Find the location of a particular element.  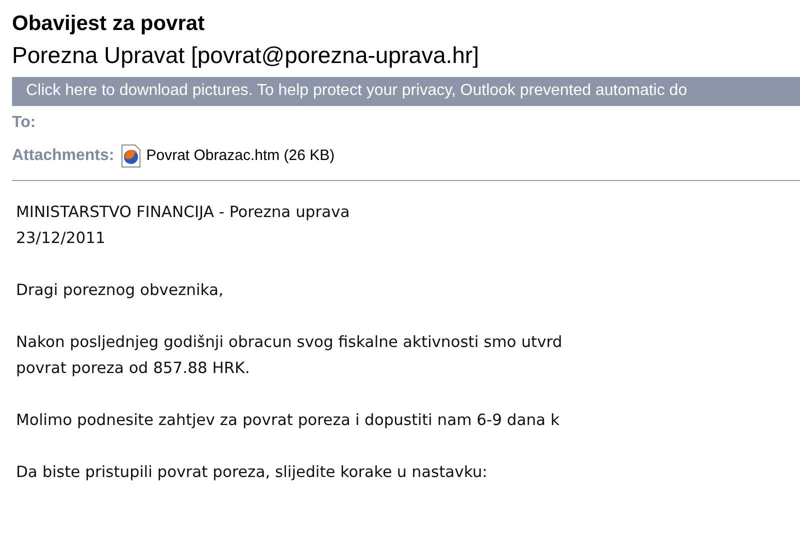

body-text: 23/12/2011 is located at coordinates (61, 238).